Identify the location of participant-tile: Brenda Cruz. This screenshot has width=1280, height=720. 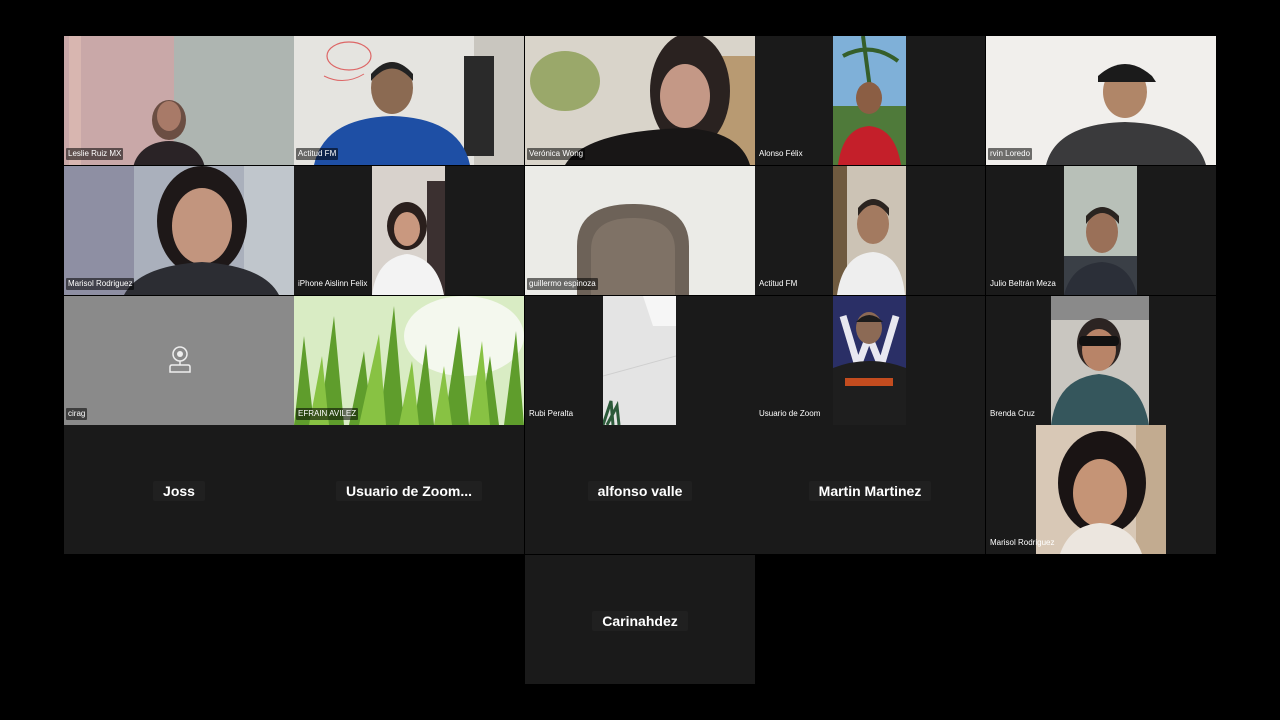
(1101, 360).